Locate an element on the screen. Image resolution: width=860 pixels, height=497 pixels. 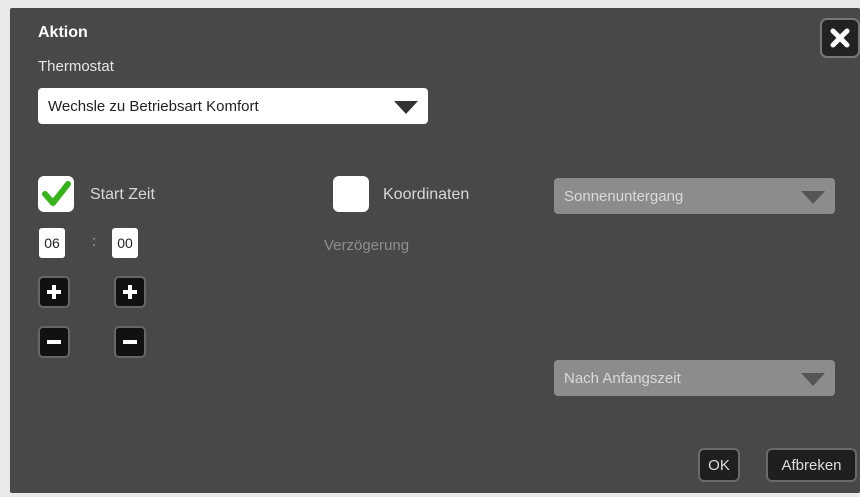
action-select: Wechsle zu Betriebsart Komfort is located at coordinates (233, 106).